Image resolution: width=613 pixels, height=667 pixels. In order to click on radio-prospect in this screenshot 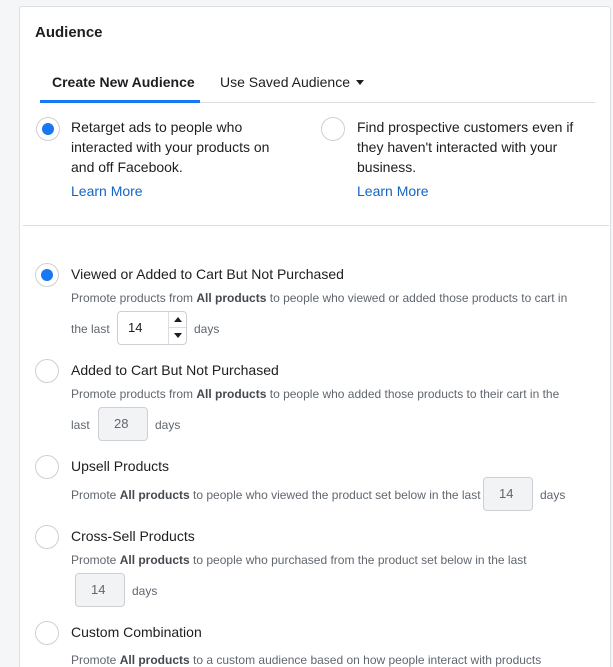, I will do `click(333, 129)`.